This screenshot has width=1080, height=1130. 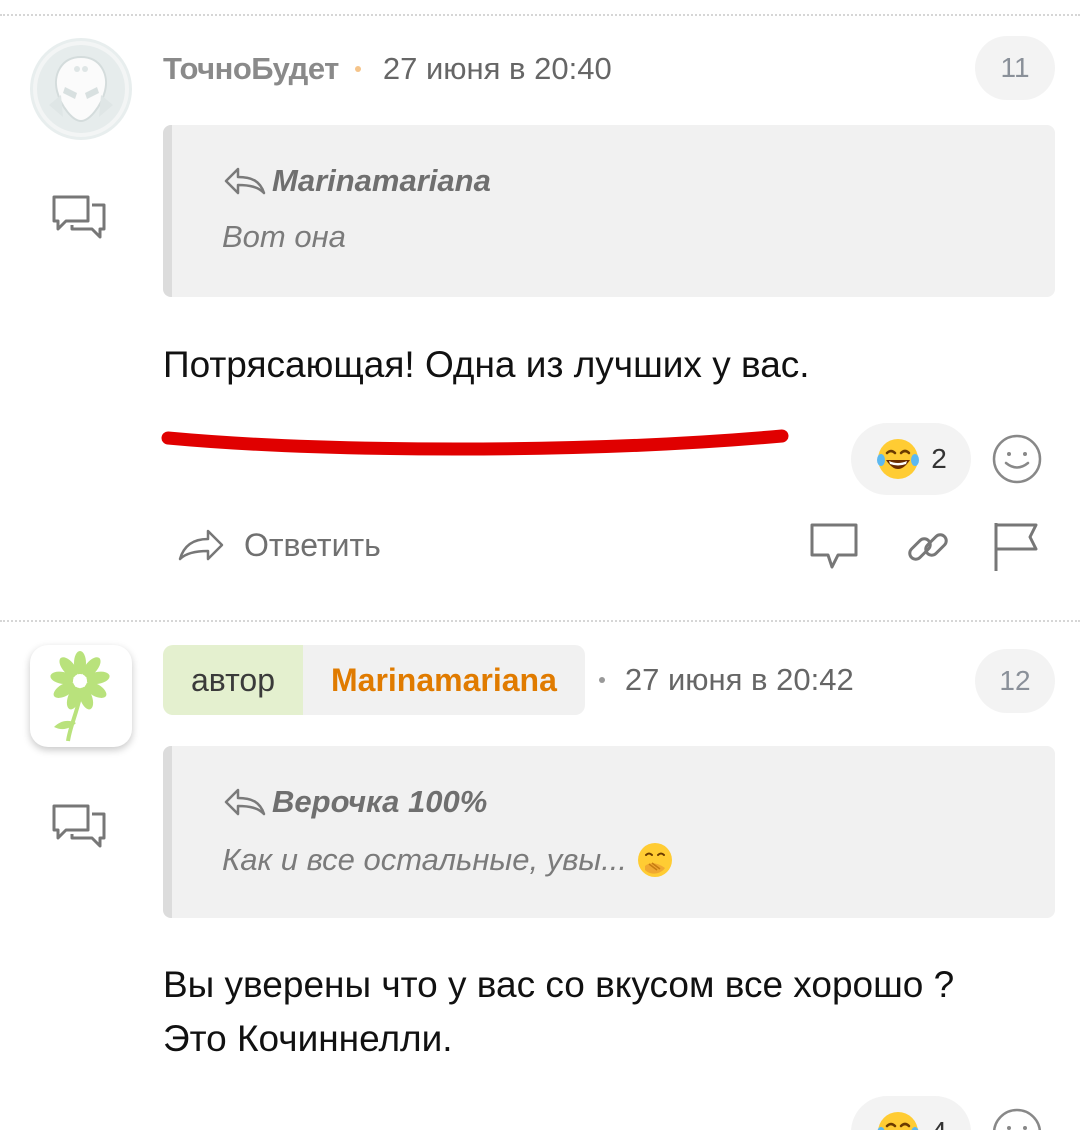 What do you see at coordinates (739, 680) in the screenshot?
I see `comment-date: 27 июня в 20:42` at bounding box center [739, 680].